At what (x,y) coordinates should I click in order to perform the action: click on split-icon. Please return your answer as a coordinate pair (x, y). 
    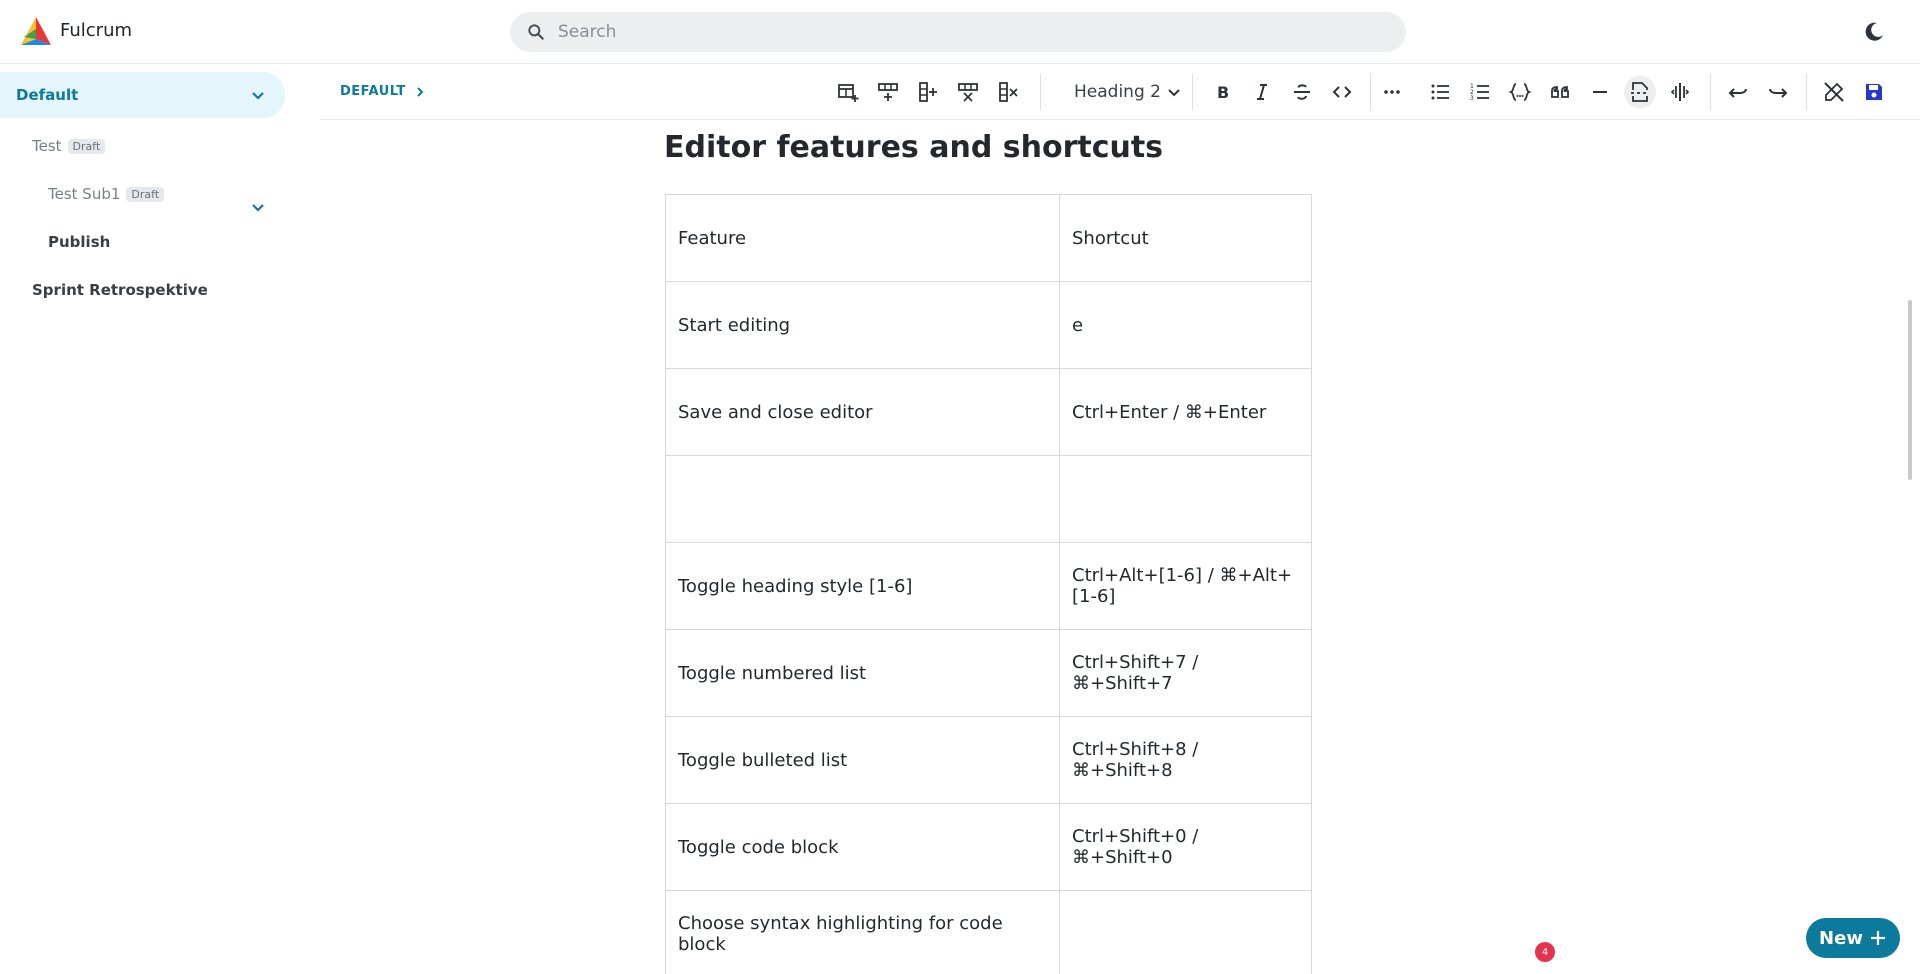
    Looking at the image, I should click on (1680, 92).